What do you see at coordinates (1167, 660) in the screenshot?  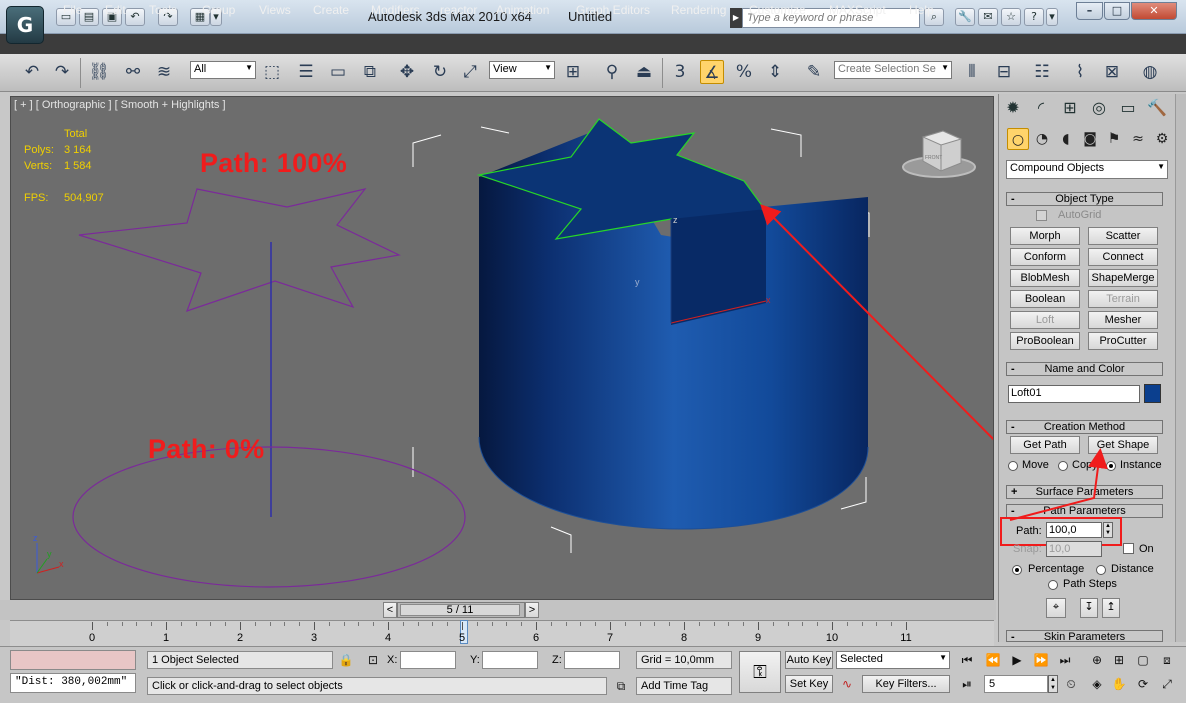 I see `zoom-extents-all-icon: ⧈` at bounding box center [1167, 660].